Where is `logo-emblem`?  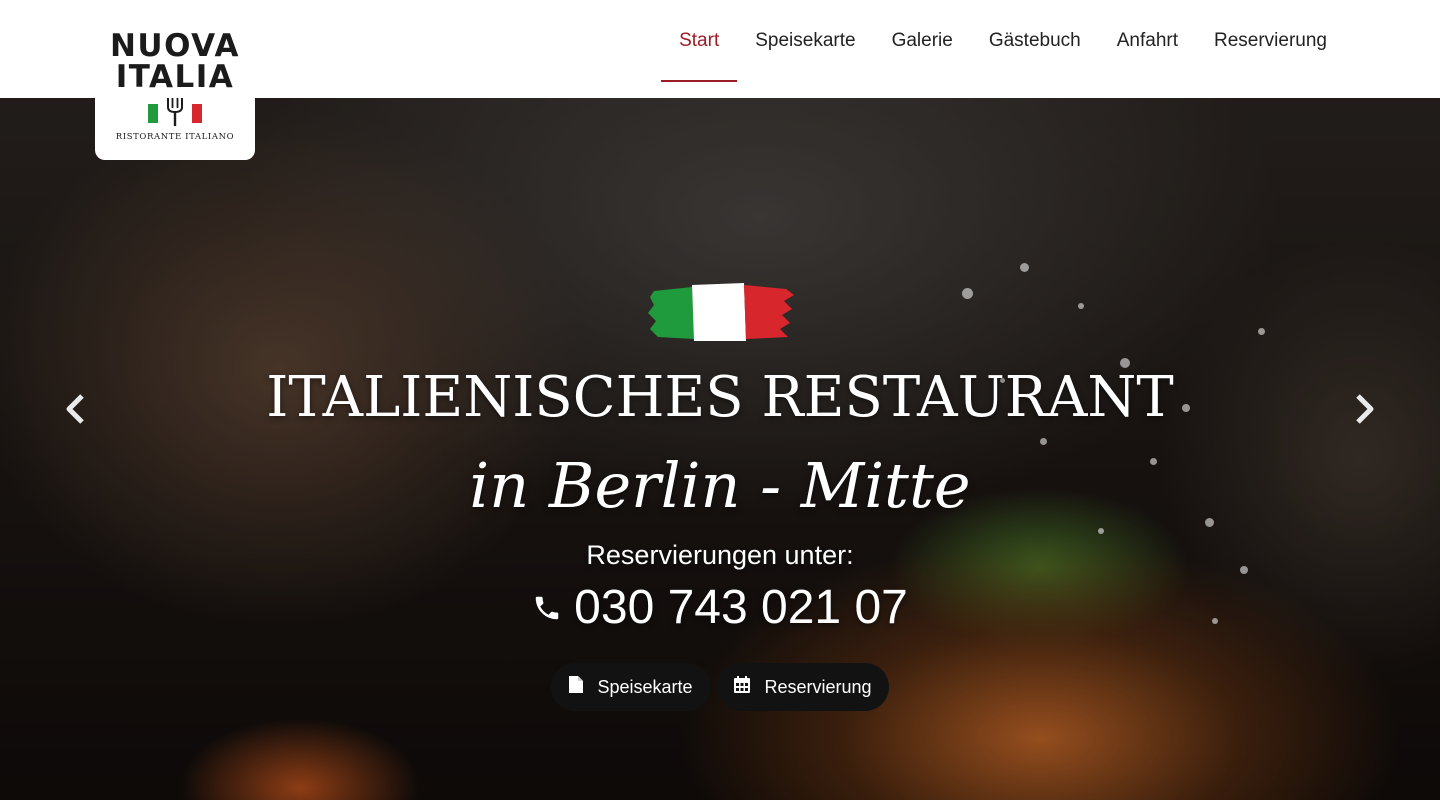 logo-emblem is located at coordinates (175, 112).